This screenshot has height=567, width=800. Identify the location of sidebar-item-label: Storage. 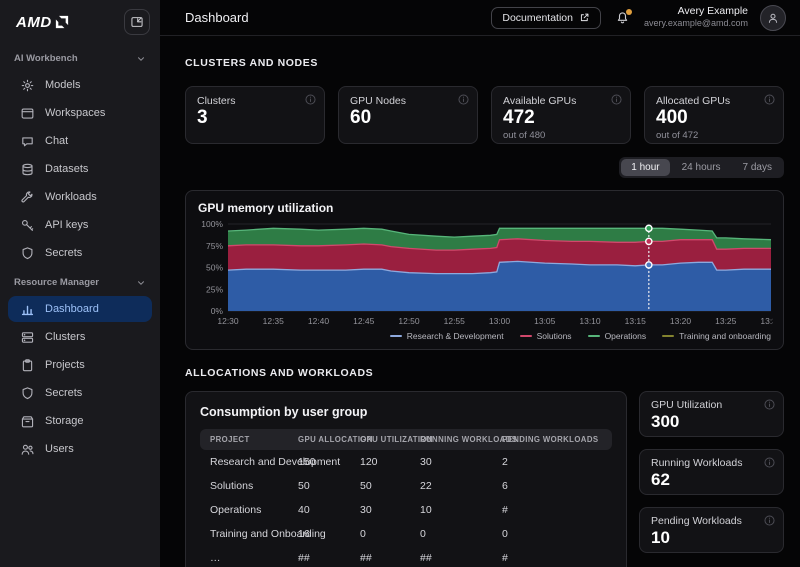
(64, 421).